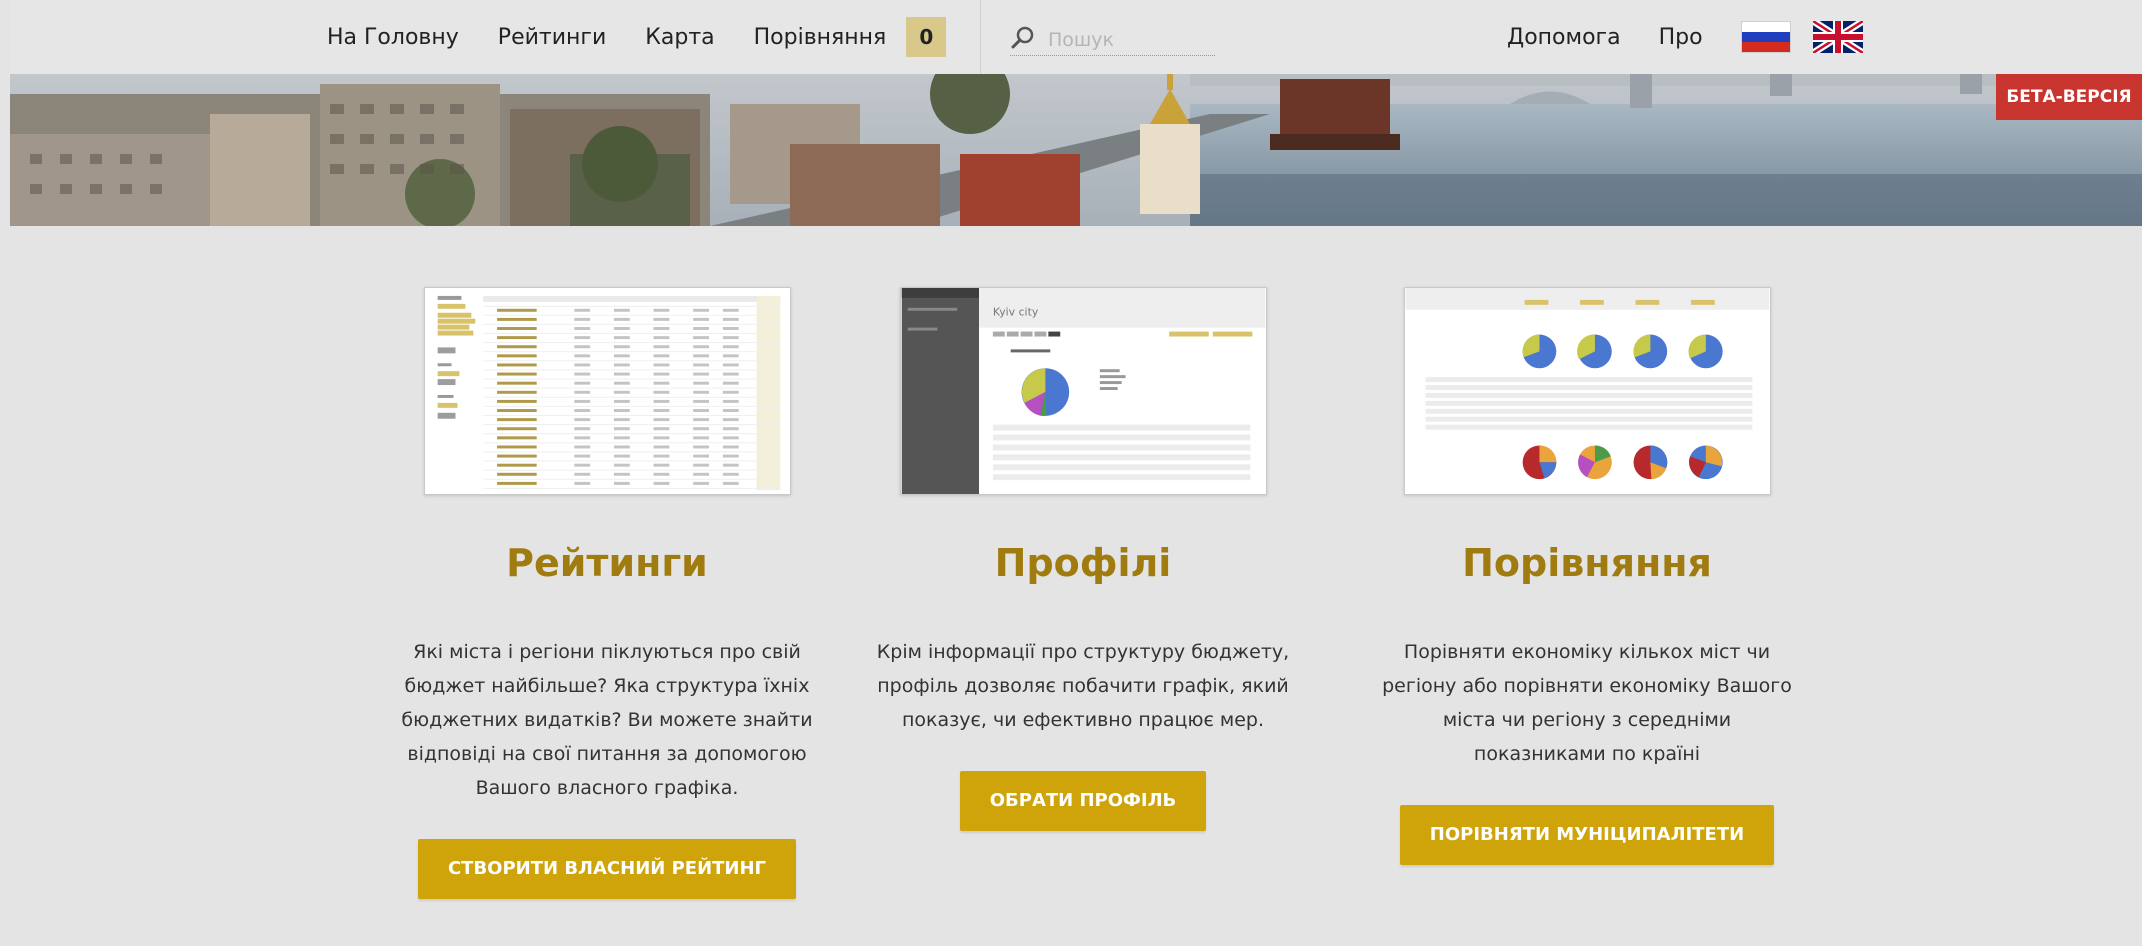 The image size is (2142, 946). I want to click on ratings-preview-image, so click(607, 391).